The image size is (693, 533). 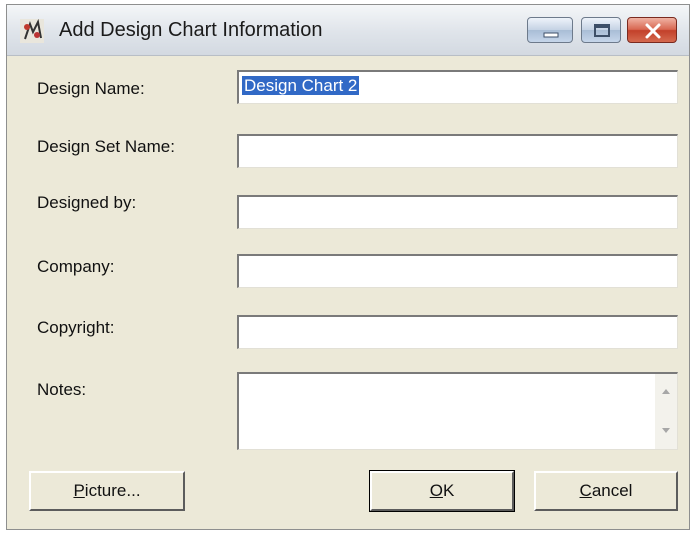 I want to click on design-set-name-label: Design Set Name:, so click(x=106, y=146).